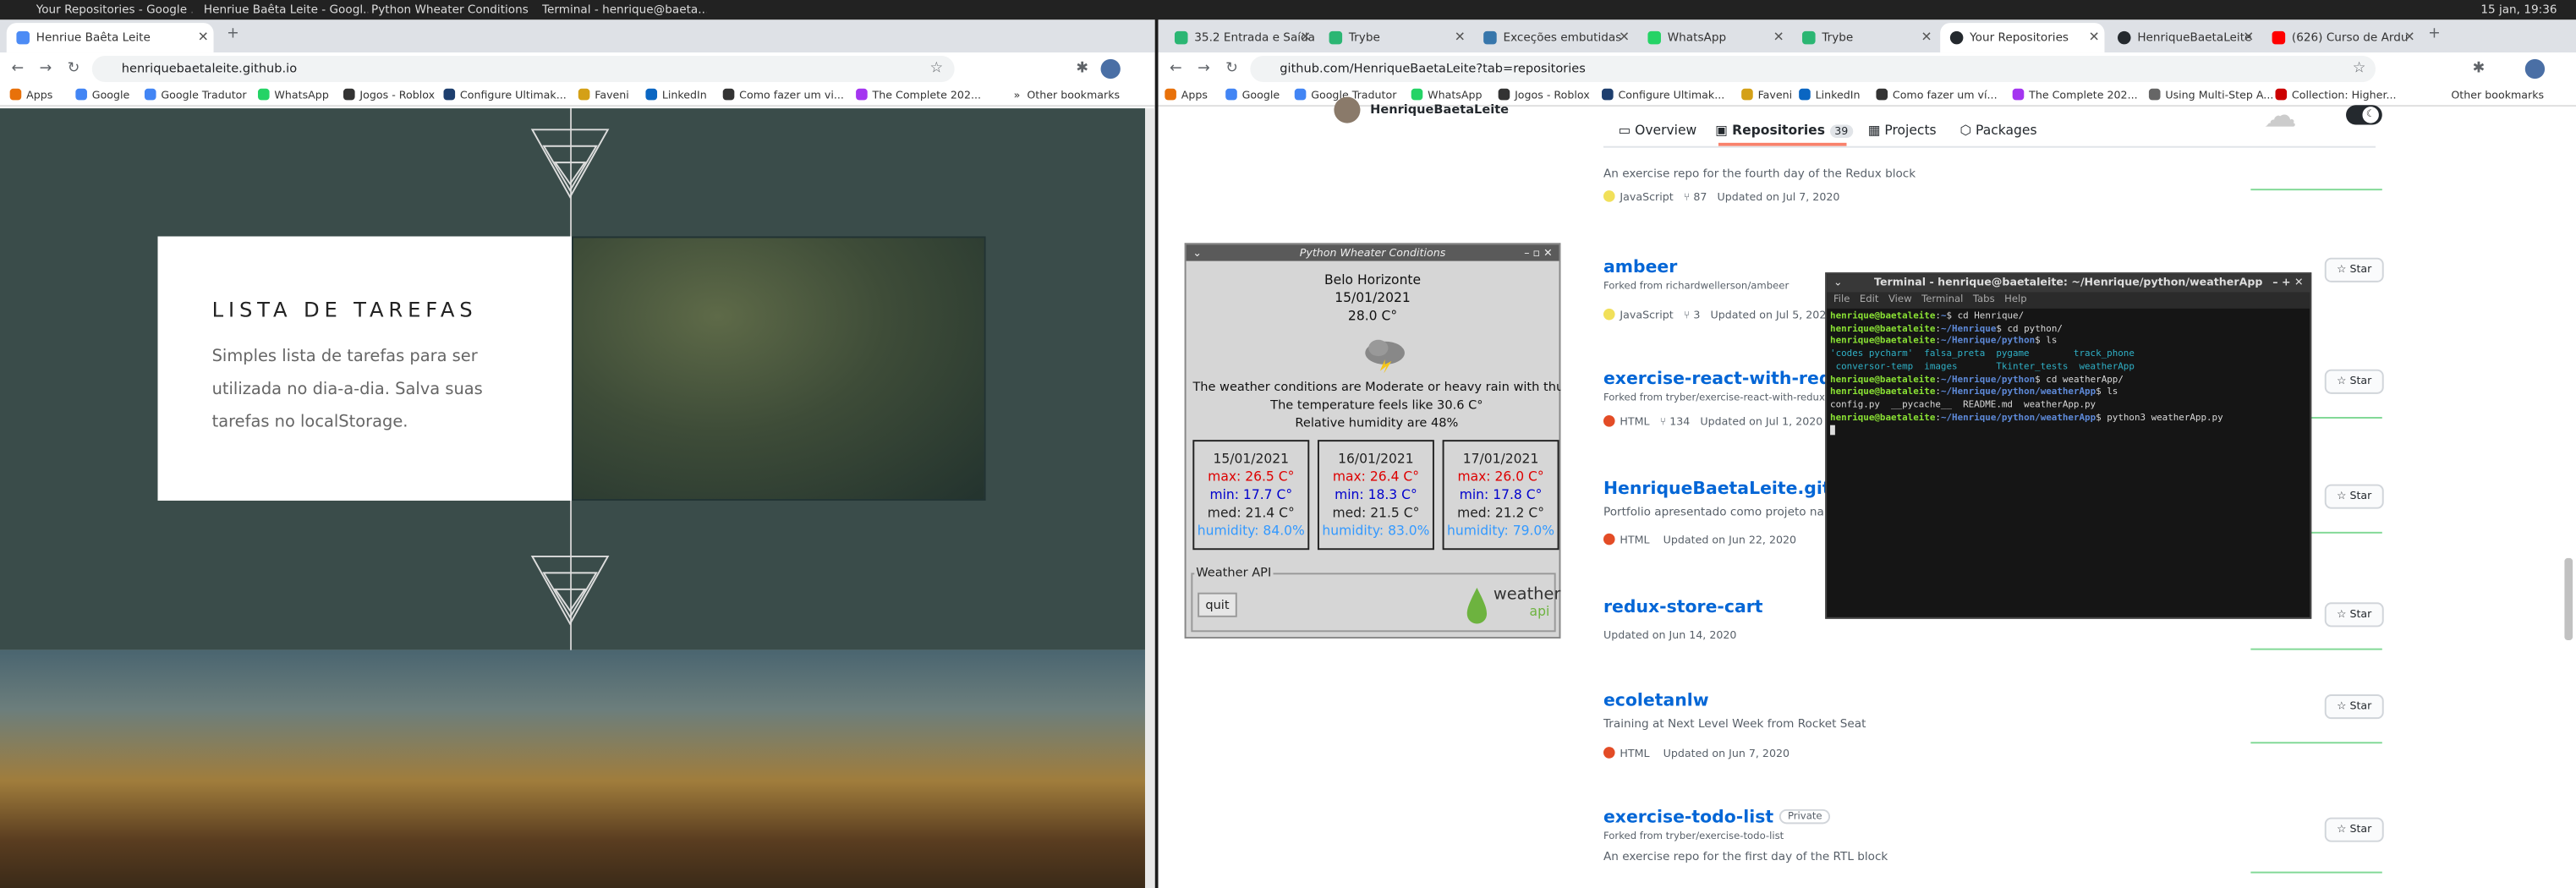  Describe the element at coordinates (1538, 252) in the screenshot. I see `window-controls: – ▫ ✕` at that location.